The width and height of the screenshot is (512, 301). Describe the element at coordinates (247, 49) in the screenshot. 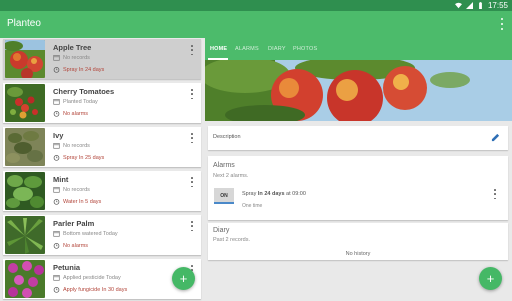

I see `tab-alarms: ALARMS` at that location.